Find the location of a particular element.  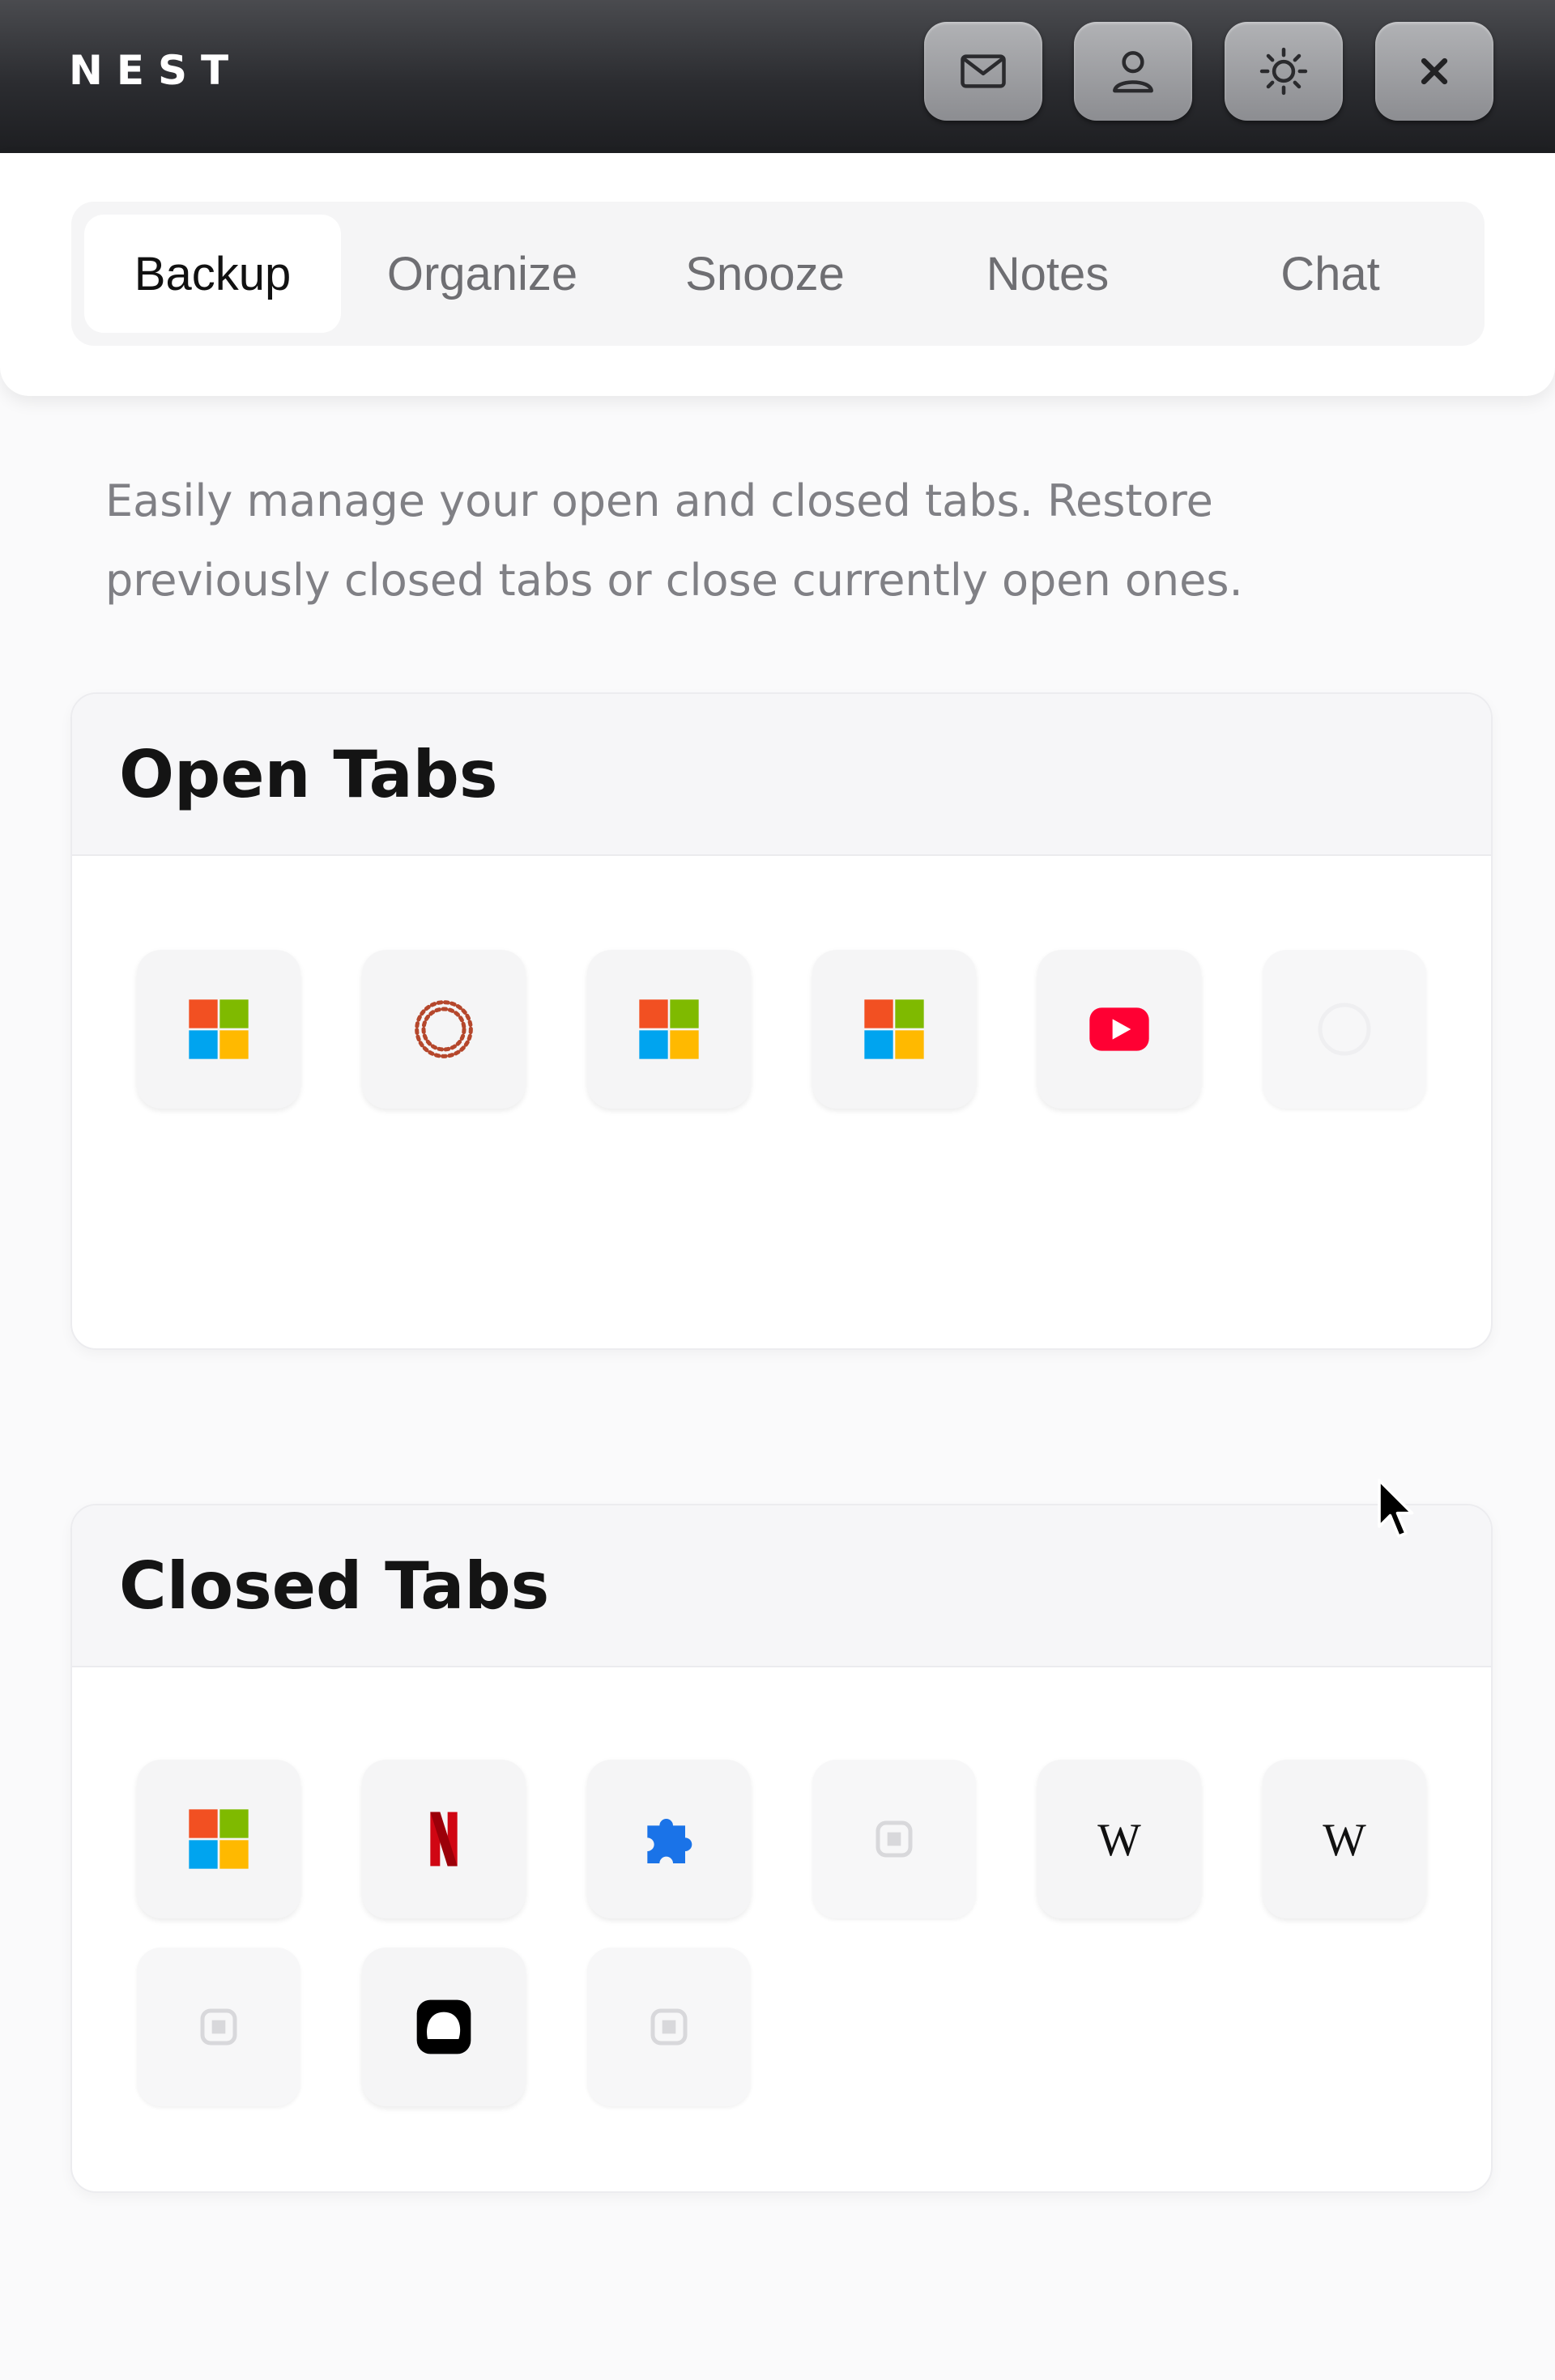

mail-icon is located at coordinates (984, 71).